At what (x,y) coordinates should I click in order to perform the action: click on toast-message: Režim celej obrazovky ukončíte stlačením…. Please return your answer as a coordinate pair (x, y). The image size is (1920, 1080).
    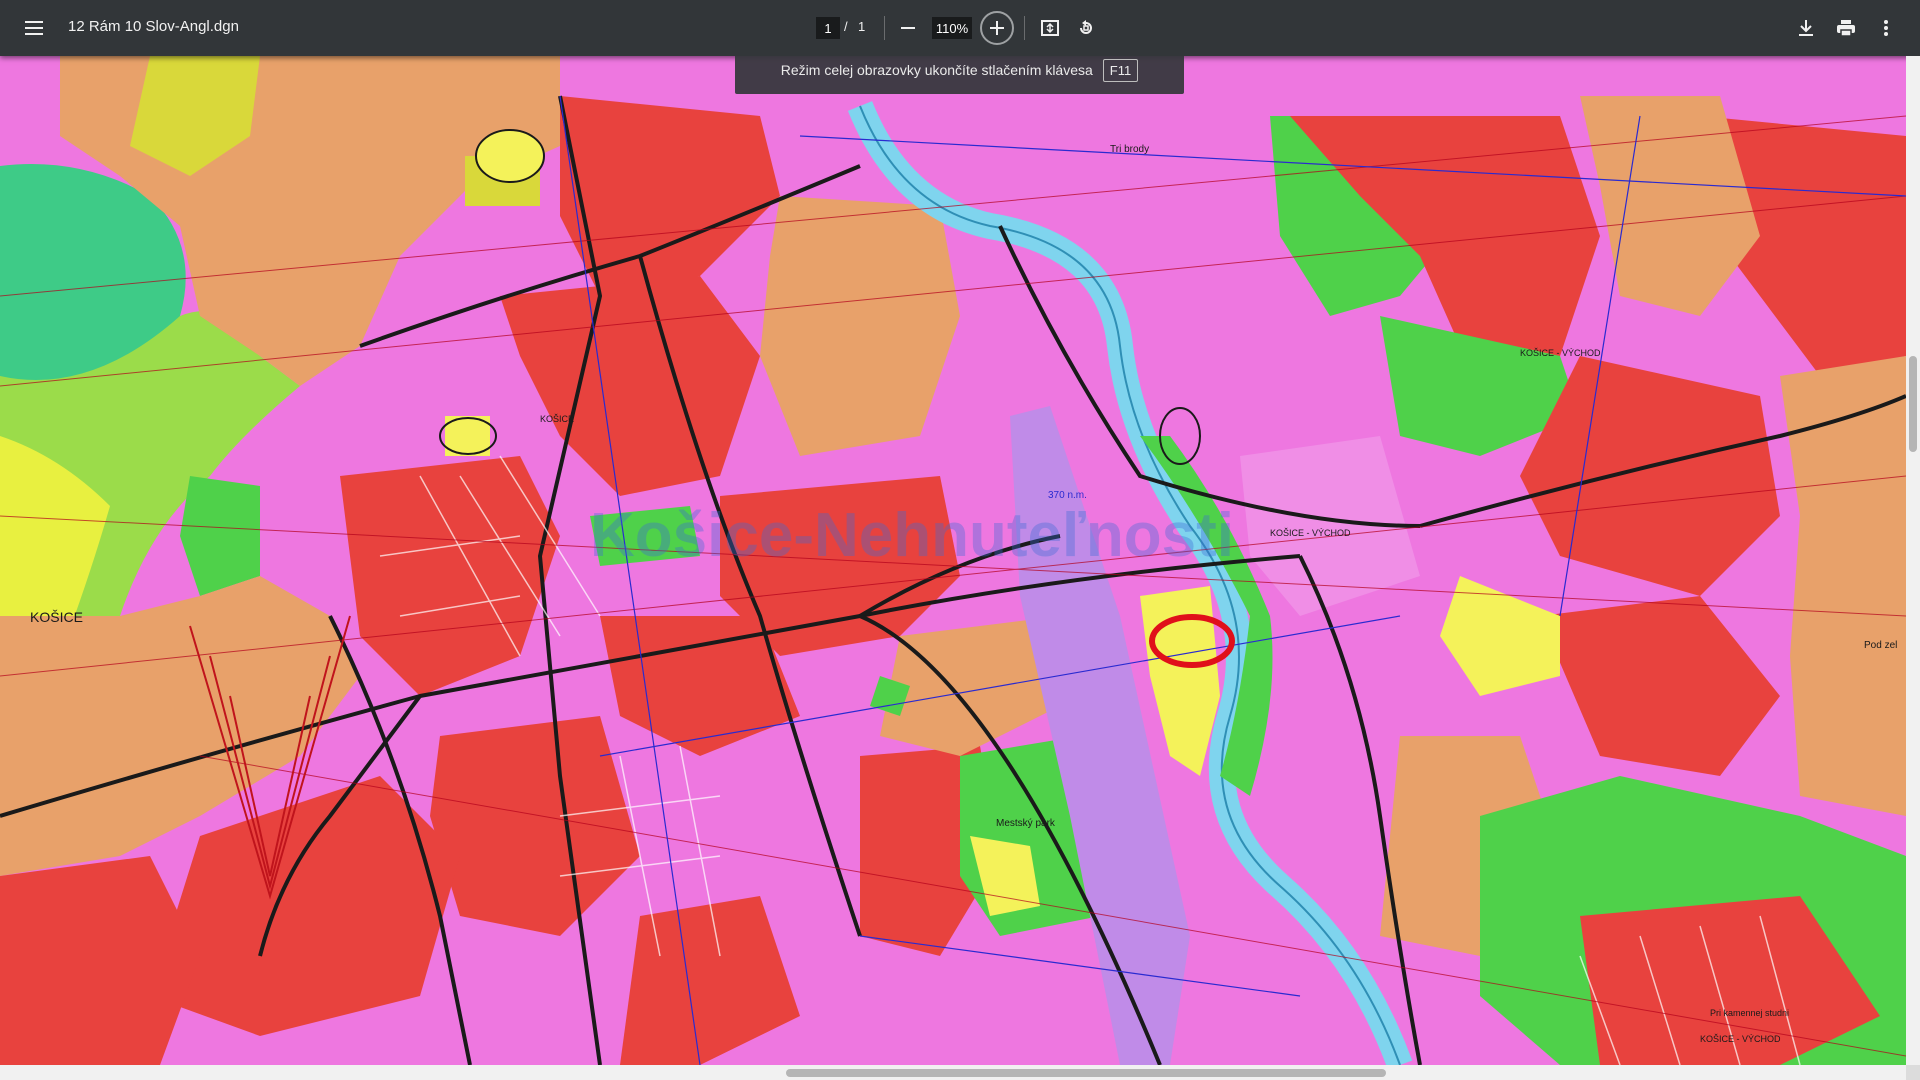
    Looking at the image, I should click on (936, 70).